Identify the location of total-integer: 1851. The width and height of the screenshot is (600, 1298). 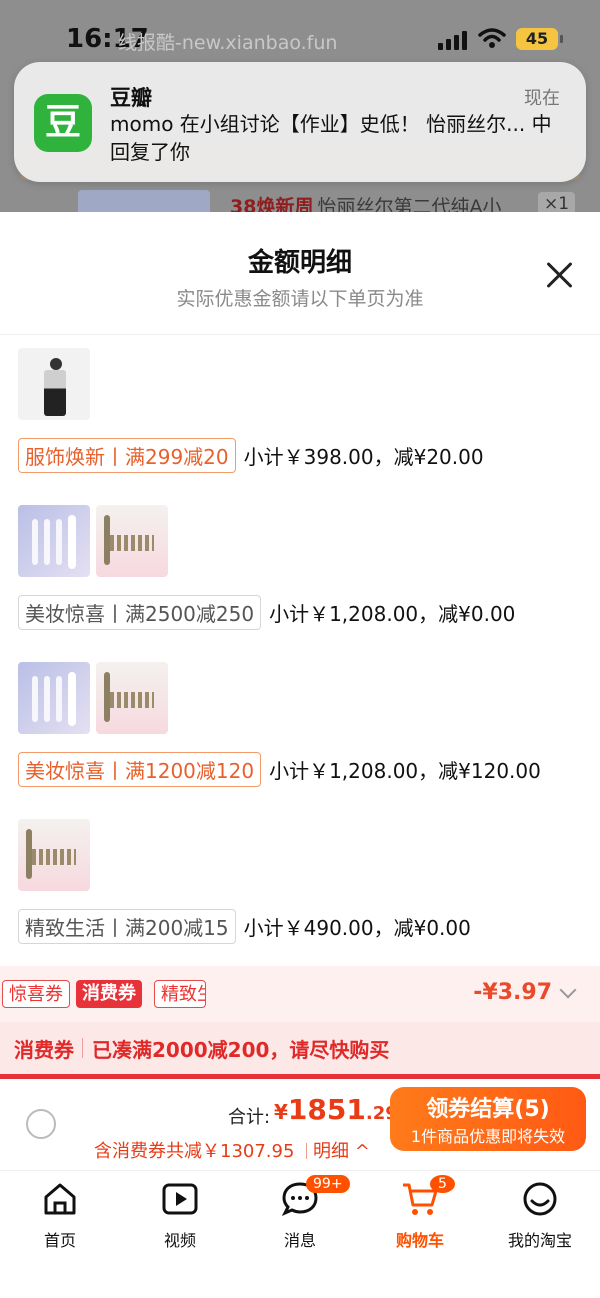
(326, 1109).